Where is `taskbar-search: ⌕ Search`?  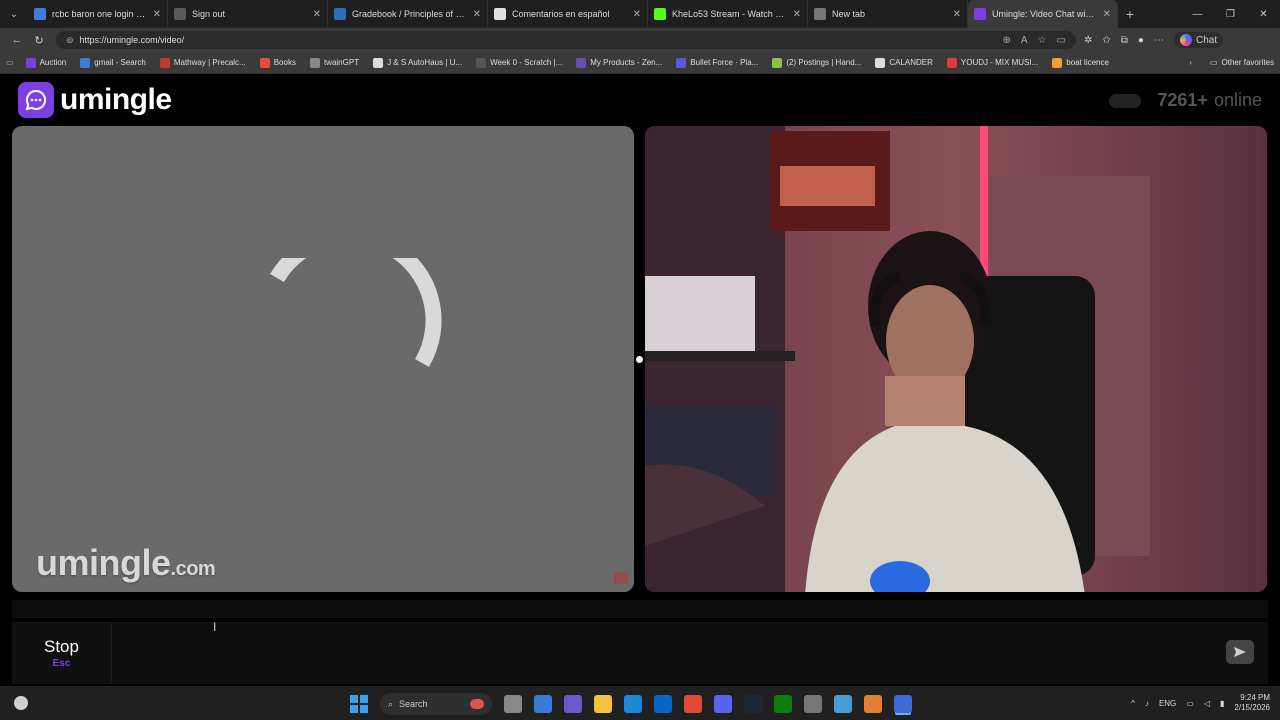 taskbar-search: ⌕ Search is located at coordinates (436, 704).